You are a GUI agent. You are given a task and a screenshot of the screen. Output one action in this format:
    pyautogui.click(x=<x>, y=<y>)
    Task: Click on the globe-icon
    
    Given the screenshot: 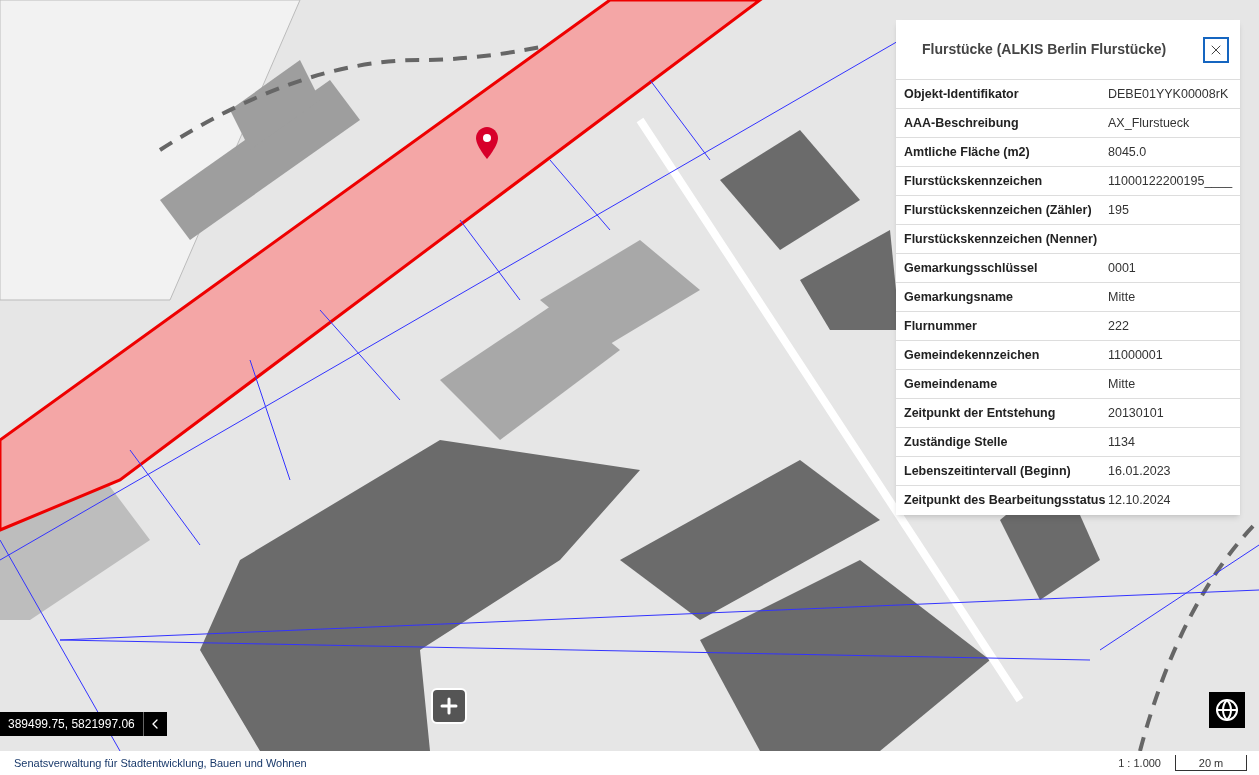 What is the action you would take?
    pyautogui.click(x=1227, y=710)
    